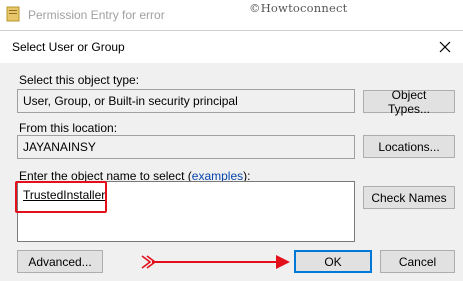 The height and width of the screenshot is (281, 463). Describe the element at coordinates (333, 261) in the screenshot. I see `ok-button: OK` at that location.